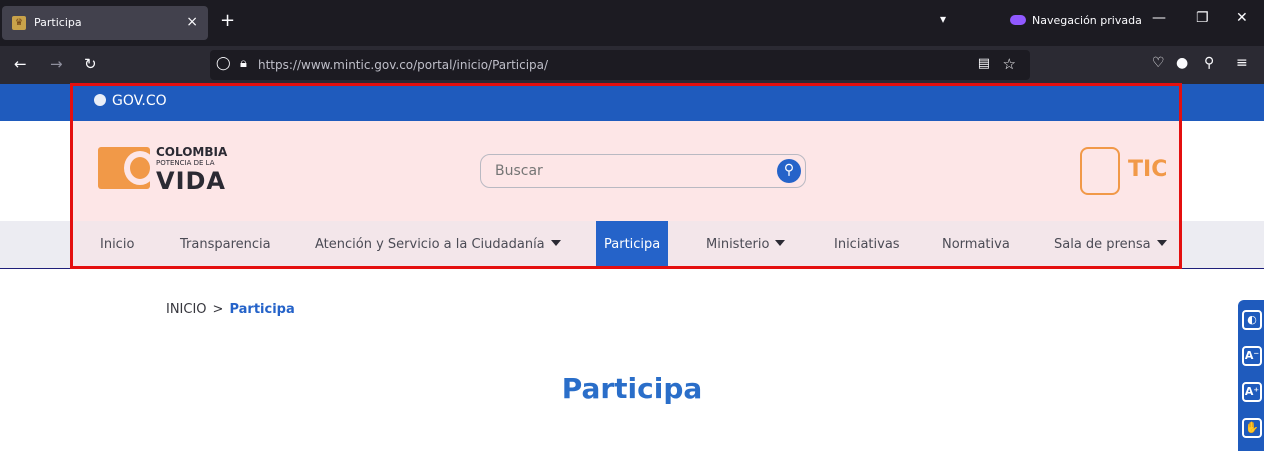 This screenshot has height=451, width=1264. Describe the element at coordinates (56, 64) in the screenshot. I see `forward-arrow-icon: →` at that location.